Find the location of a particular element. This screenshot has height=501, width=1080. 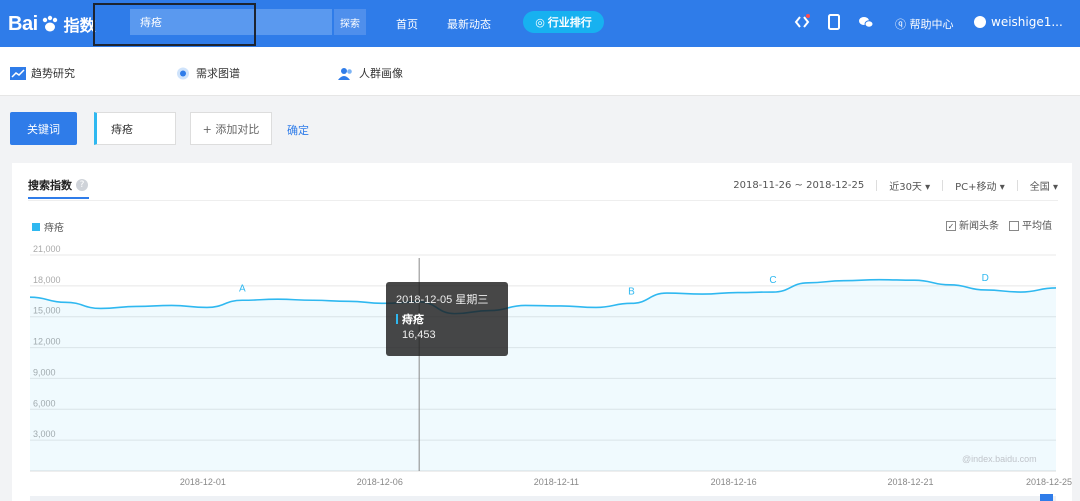

x-tick-label: 2018-12-21 is located at coordinates (910, 482).